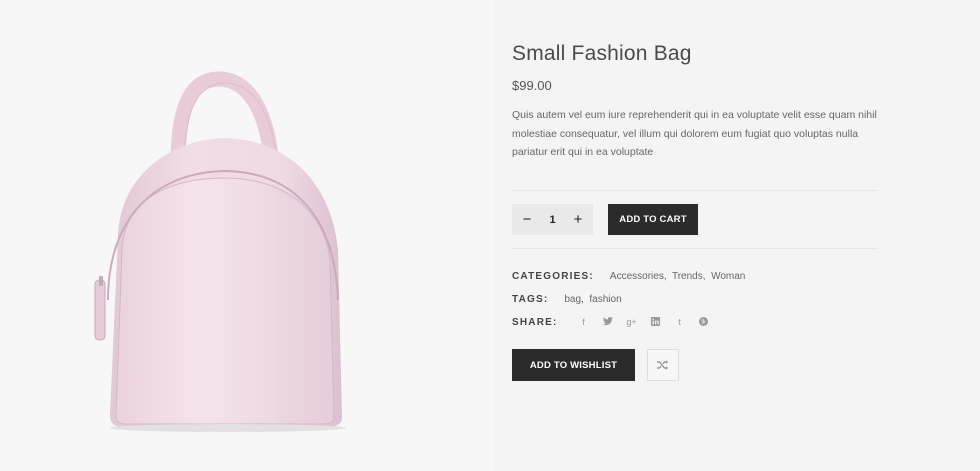  What do you see at coordinates (553, 276) in the screenshot?
I see `categories-label: CATEGORIES:` at bounding box center [553, 276].